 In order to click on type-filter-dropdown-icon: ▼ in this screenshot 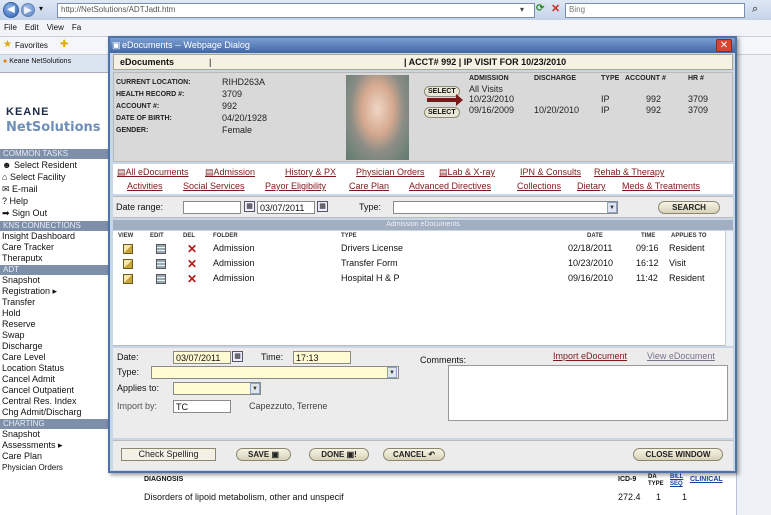, I will do `click(612, 207)`.